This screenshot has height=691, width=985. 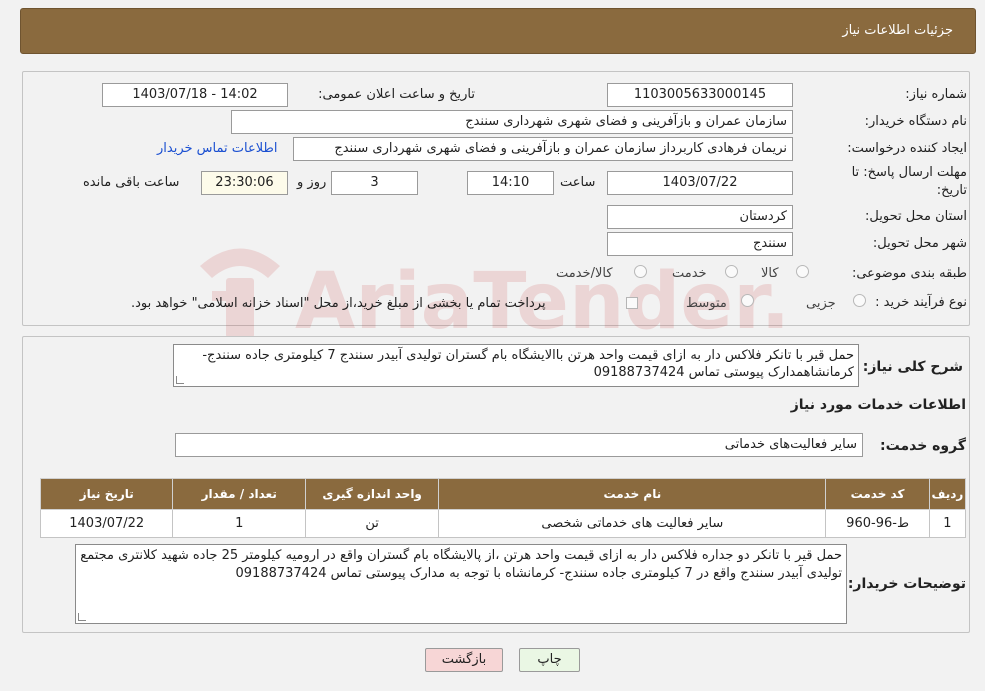 What do you see at coordinates (239, 523) in the screenshot?
I see `cell-quantity: 1` at bounding box center [239, 523].